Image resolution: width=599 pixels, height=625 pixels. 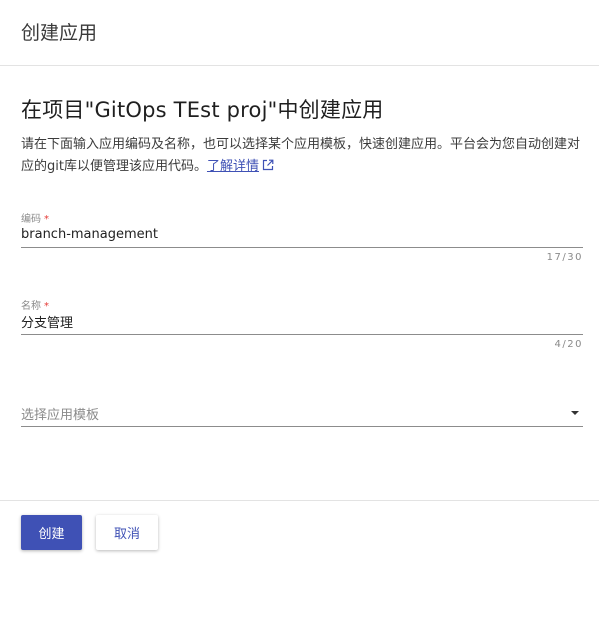 I want to click on code-label: 编码 *, so click(x=302, y=217).